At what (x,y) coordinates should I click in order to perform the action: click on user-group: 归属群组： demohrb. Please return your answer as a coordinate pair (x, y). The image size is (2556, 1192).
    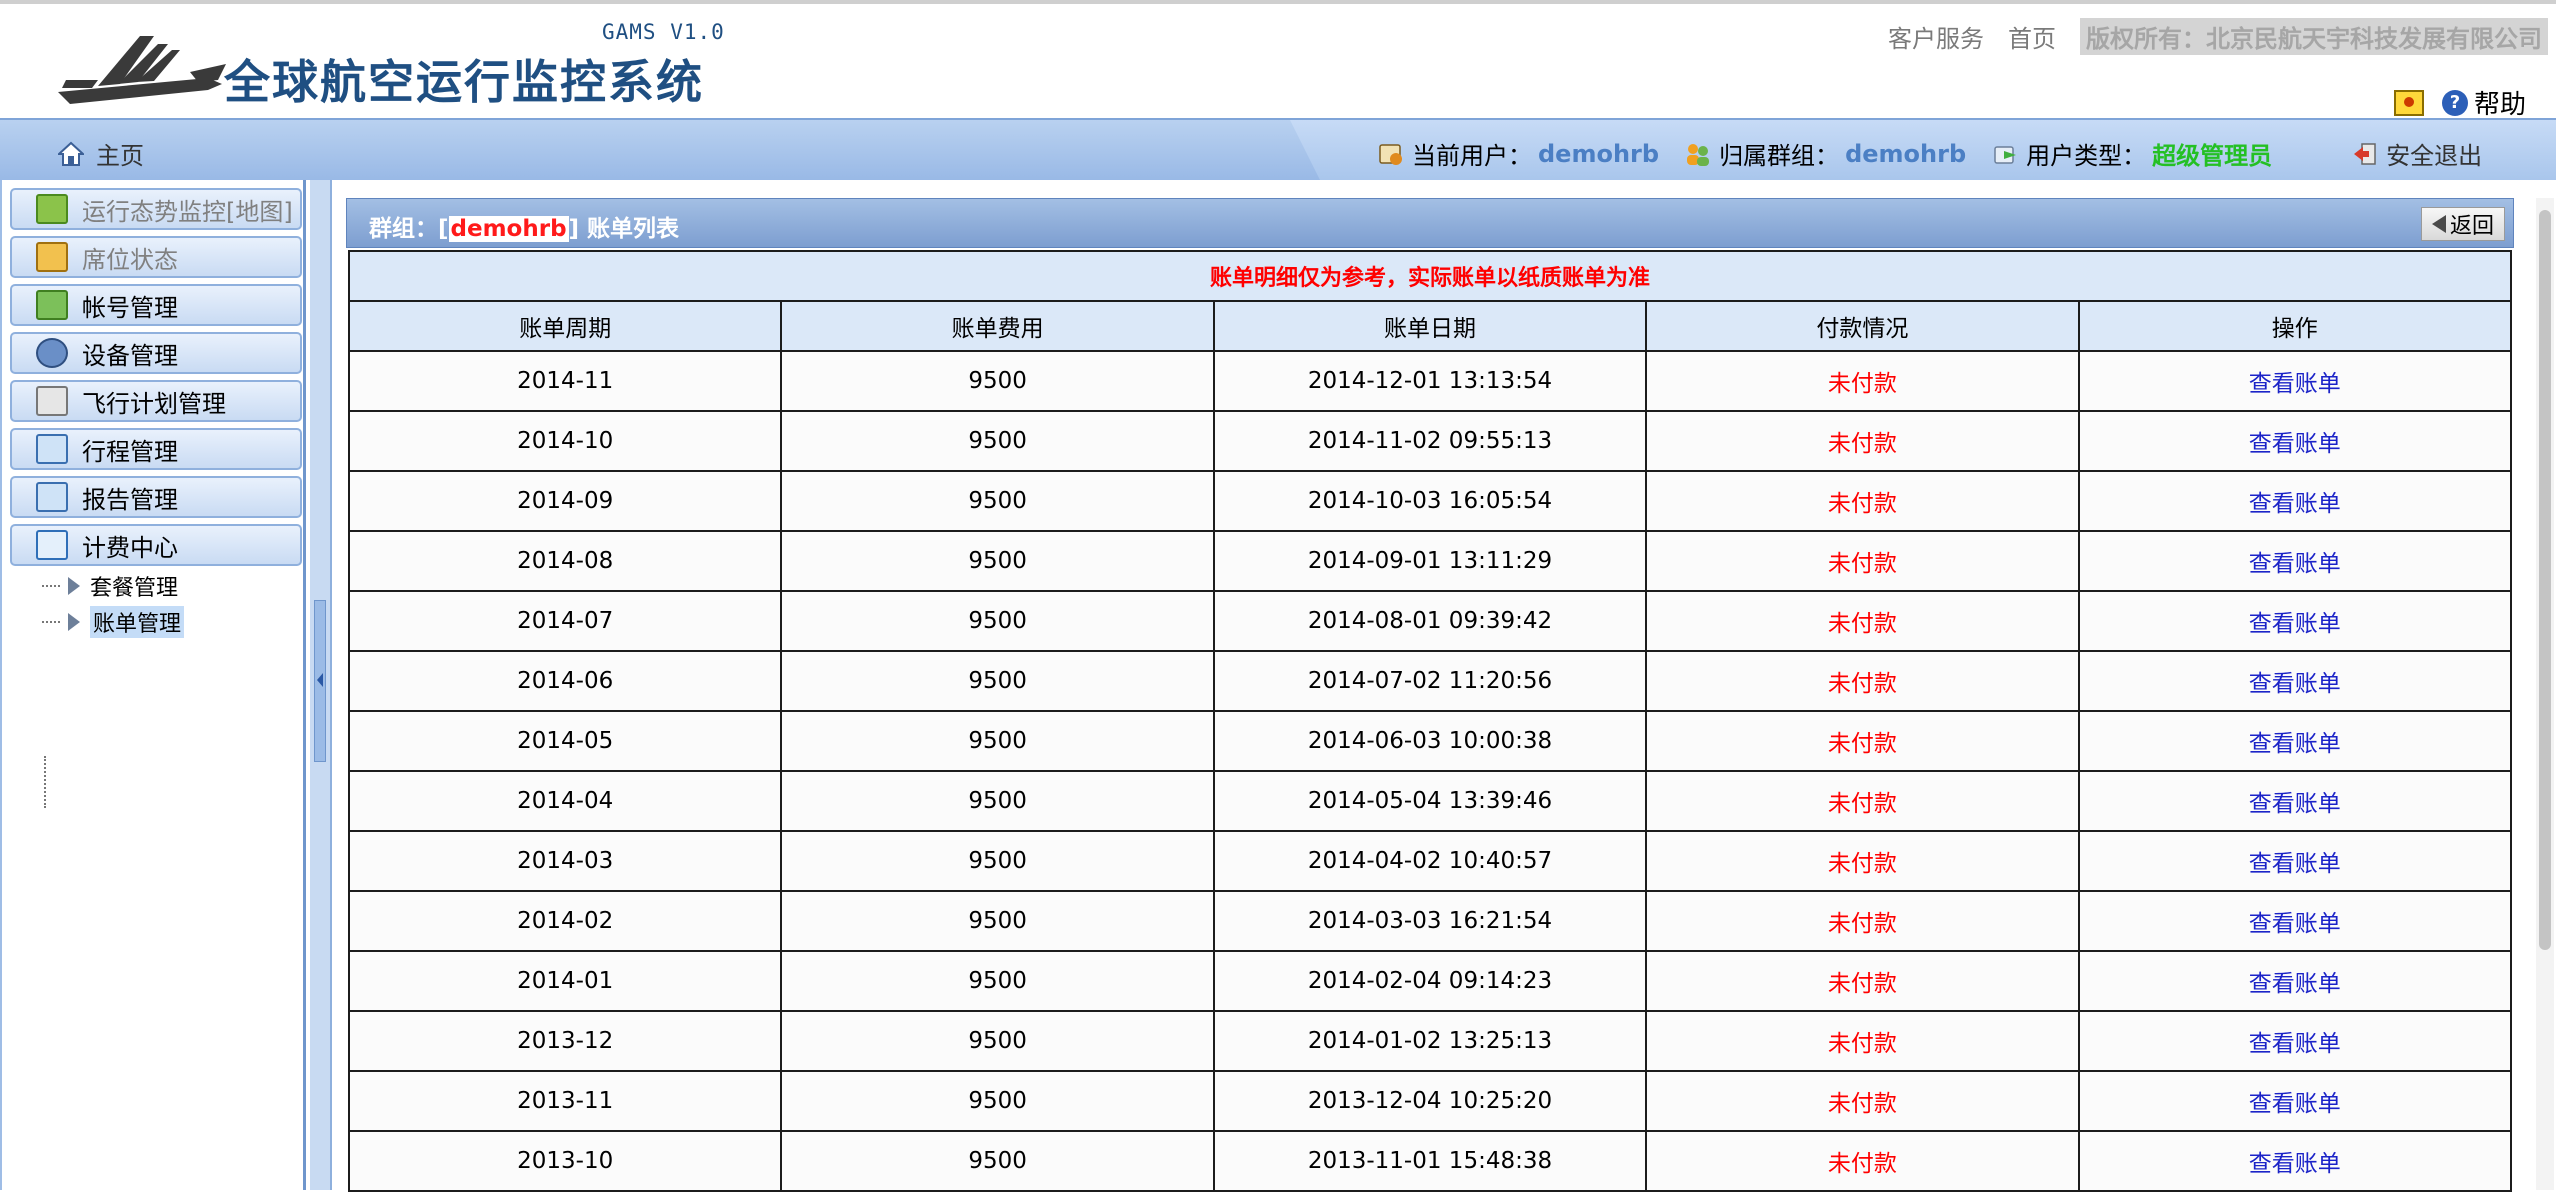
    Looking at the image, I should click on (1825, 153).